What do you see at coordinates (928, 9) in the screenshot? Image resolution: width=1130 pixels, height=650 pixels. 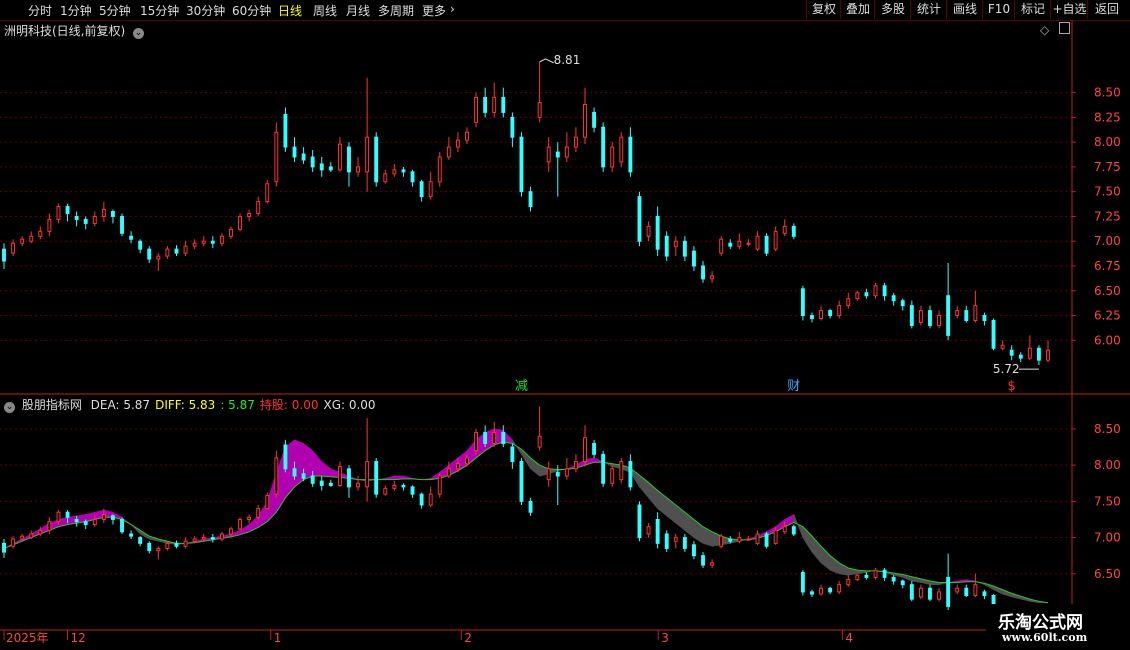 I see `toolbar-button-3: 统计` at bounding box center [928, 9].